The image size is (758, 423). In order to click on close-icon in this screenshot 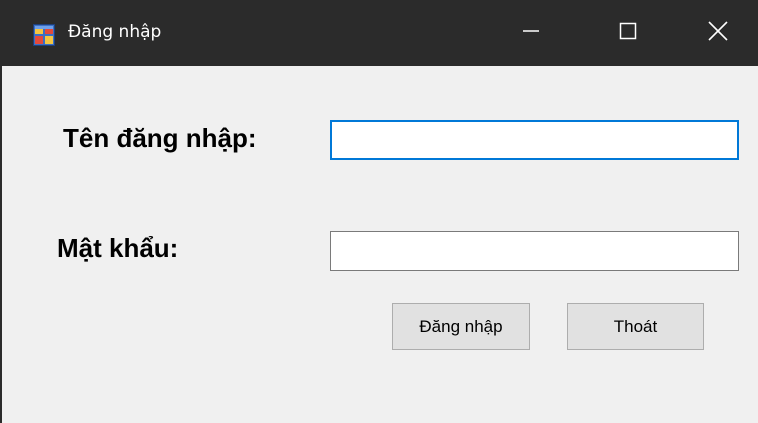, I will do `click(718, 33)`.